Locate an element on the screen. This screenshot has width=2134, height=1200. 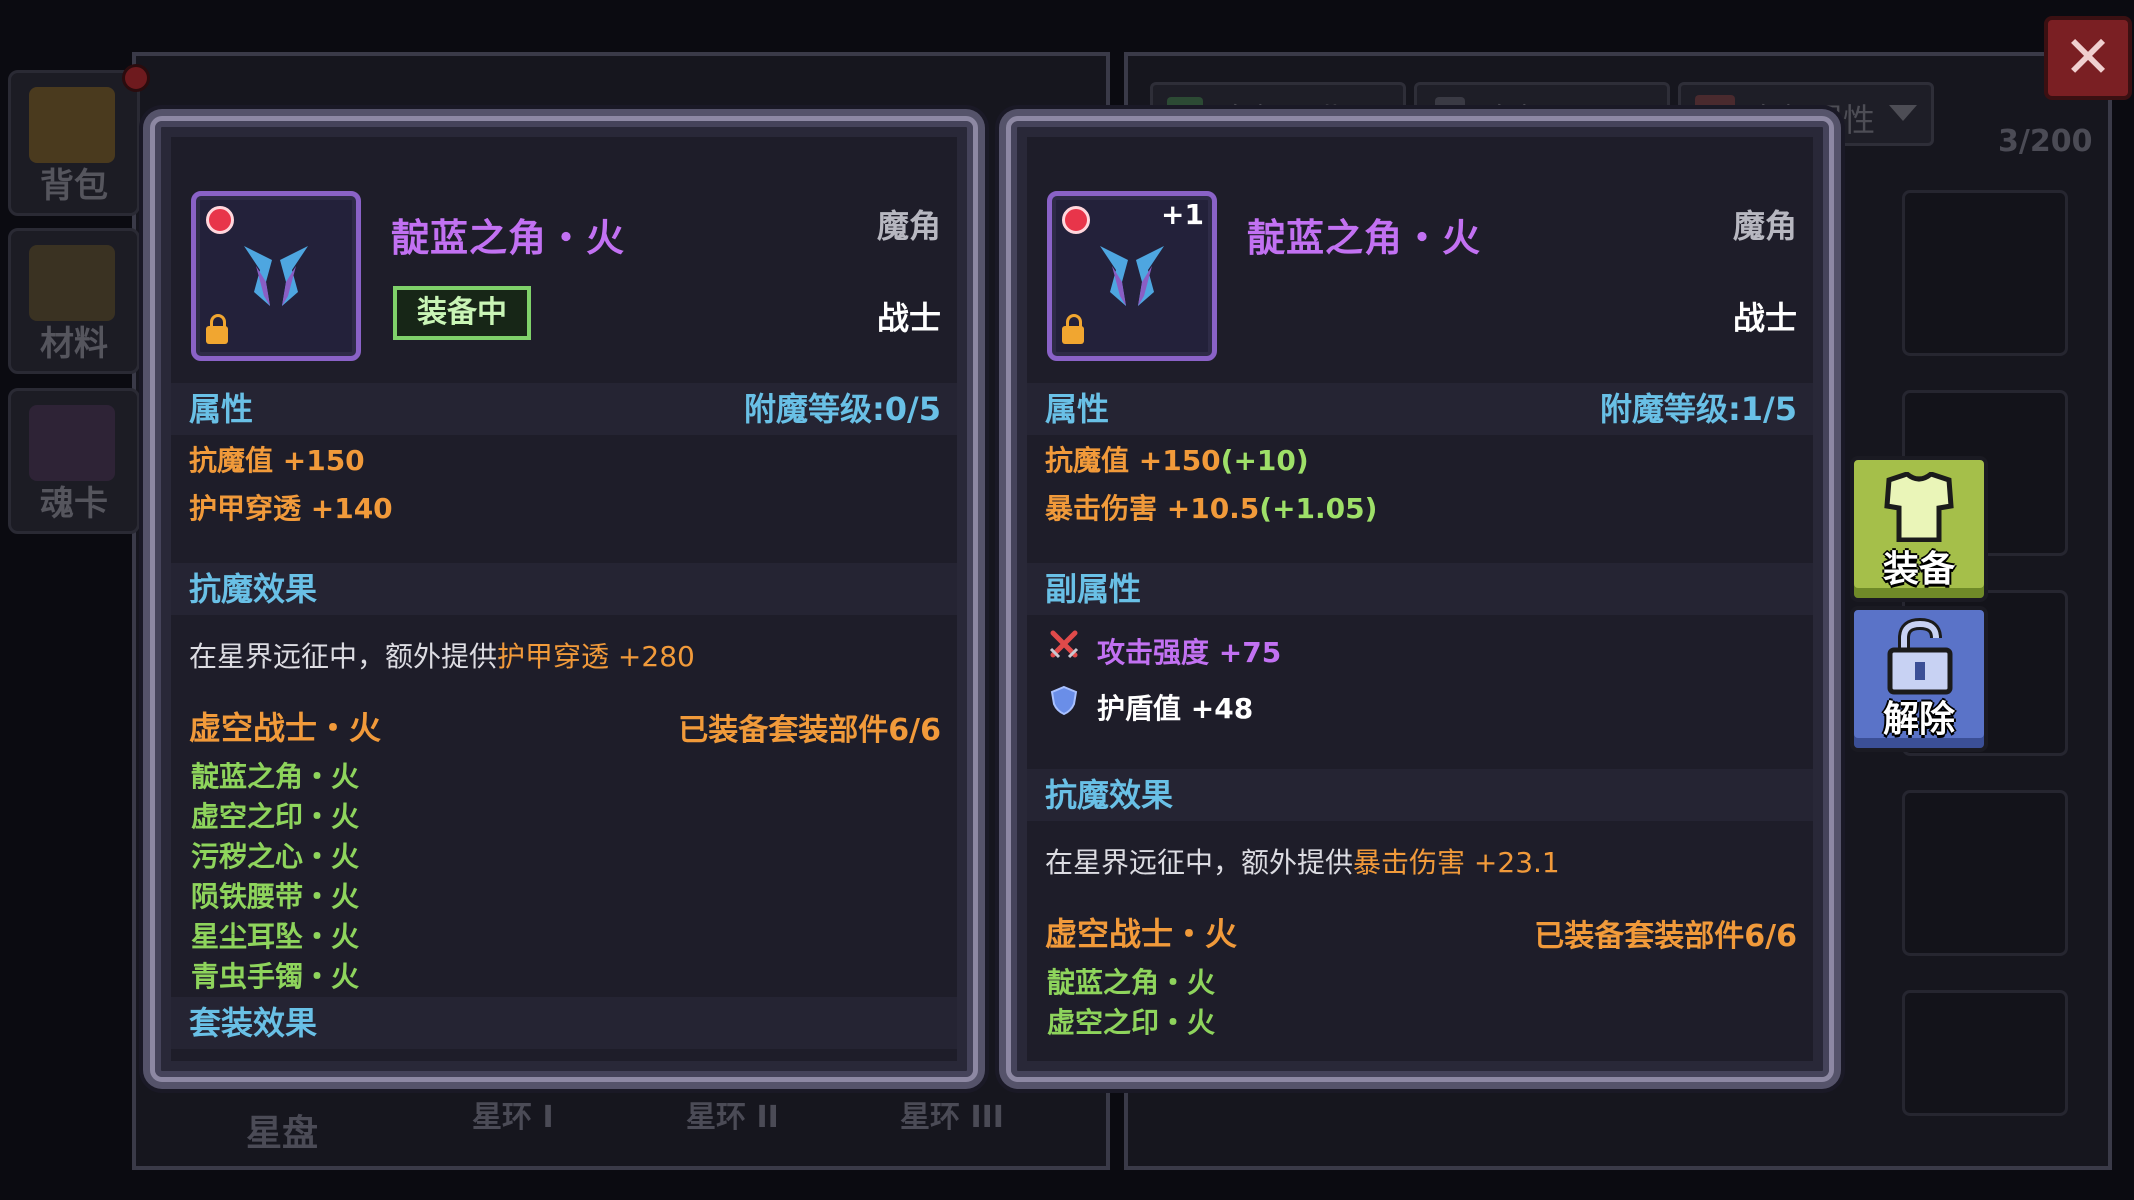
side-tab-soul-card: 魂卡 is located at coordinates (74, 461).